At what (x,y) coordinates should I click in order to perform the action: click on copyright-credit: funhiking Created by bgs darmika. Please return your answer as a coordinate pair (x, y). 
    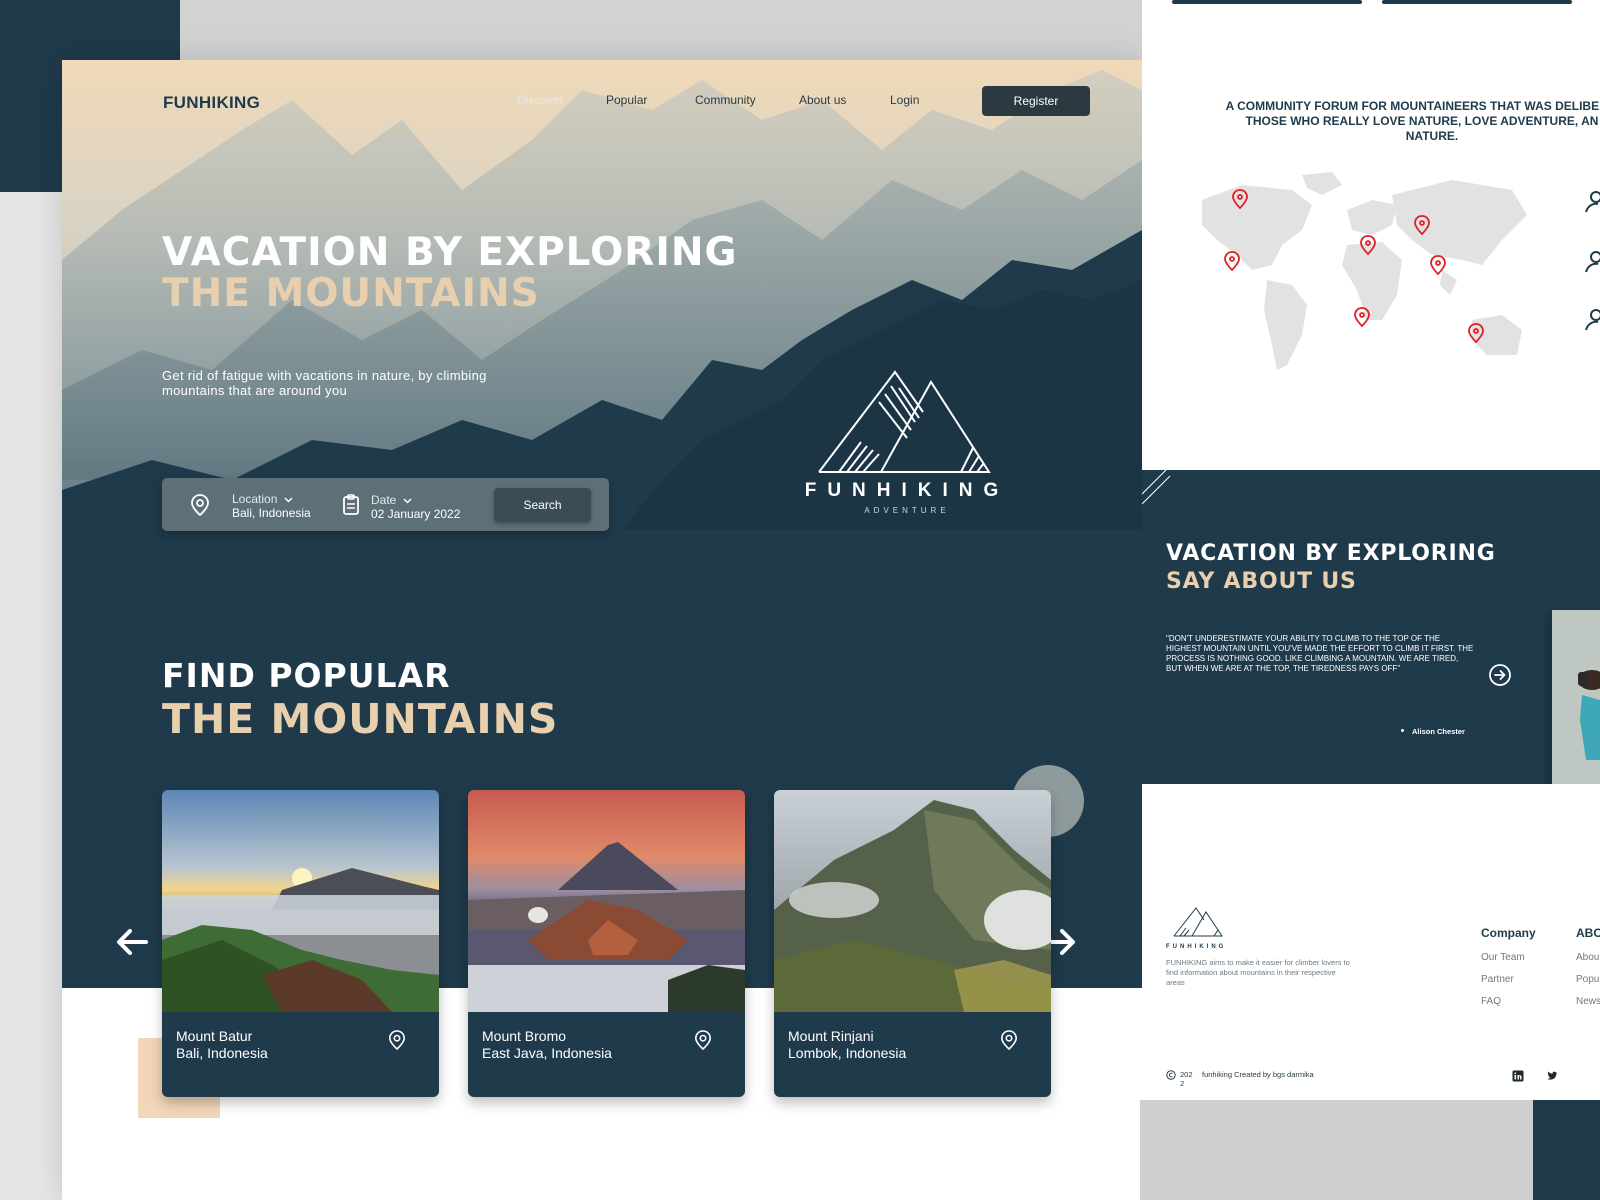
    Looking at the image, I should click on (1258, 1074).